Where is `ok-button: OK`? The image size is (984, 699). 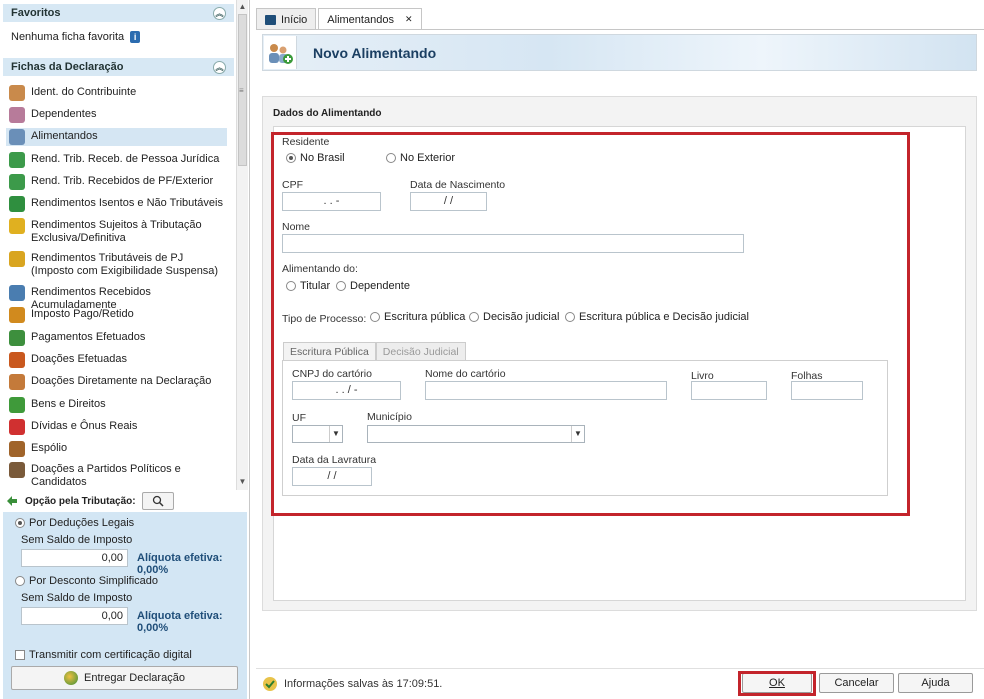
ok-button: OK is located at coordinates (777, 683).